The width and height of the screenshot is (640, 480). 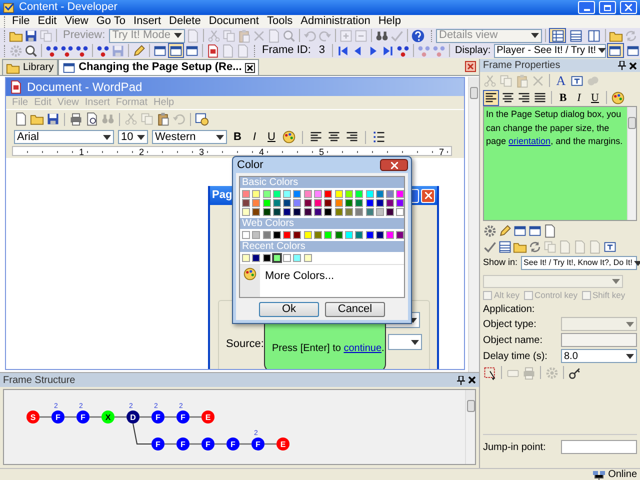 What do you see at coordinates (289, 309) in the screenshot?
I see `ok-button: Ok` at bounding box center [289, 309].